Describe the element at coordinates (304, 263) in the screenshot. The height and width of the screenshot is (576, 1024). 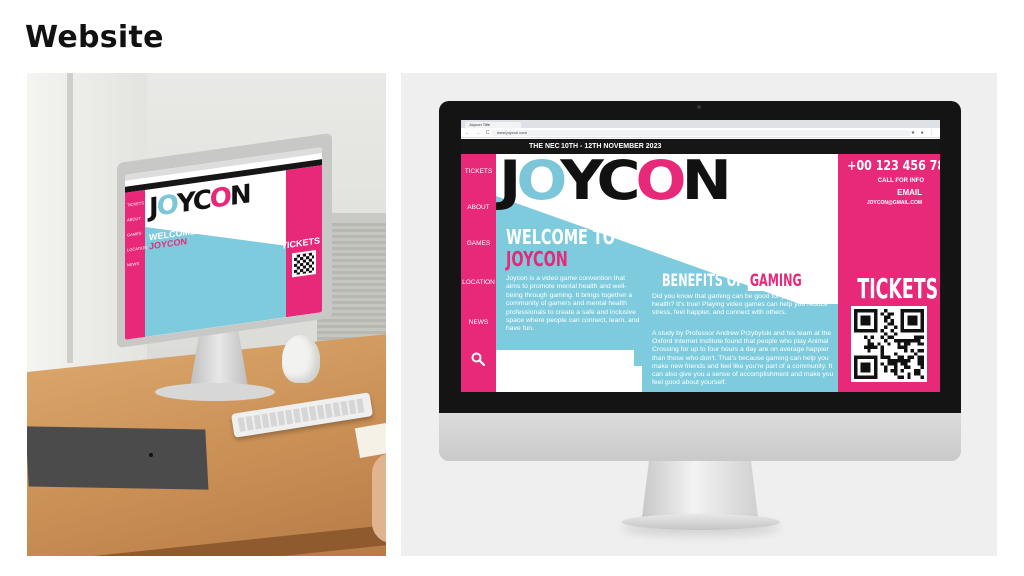
I see `mini-qr-code` at that location.